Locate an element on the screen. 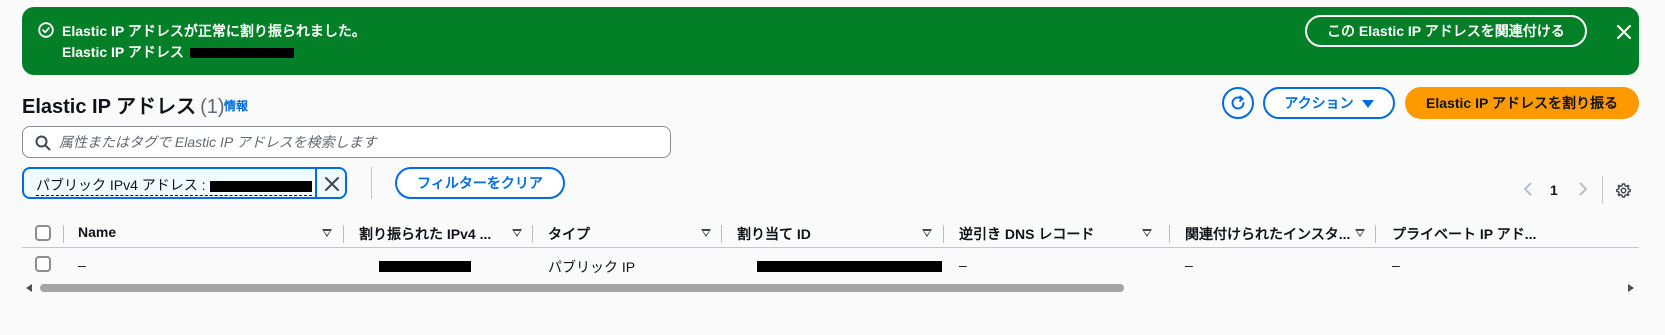 This screenshot has width=1665, height=335. cell-associated-instance: – is located at coordinates (1189, 265).